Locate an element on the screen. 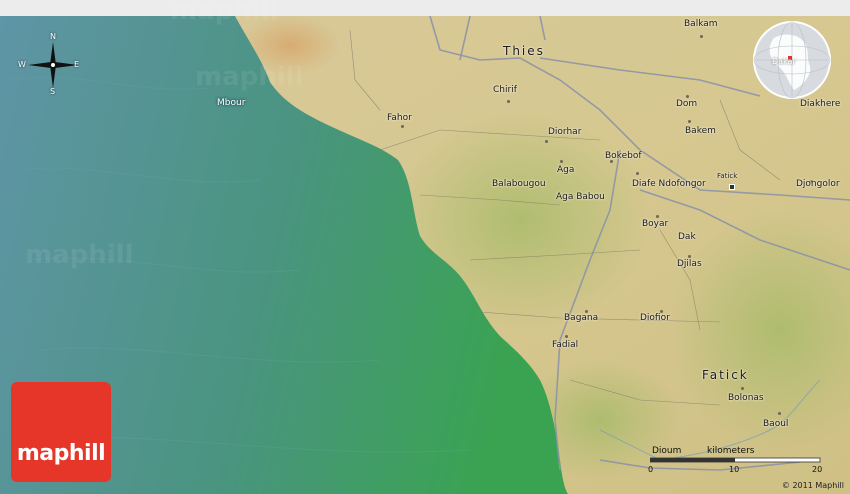 This screenshot has width=850, height=494. place-label: Bakem is located at coordinates (700, 131).